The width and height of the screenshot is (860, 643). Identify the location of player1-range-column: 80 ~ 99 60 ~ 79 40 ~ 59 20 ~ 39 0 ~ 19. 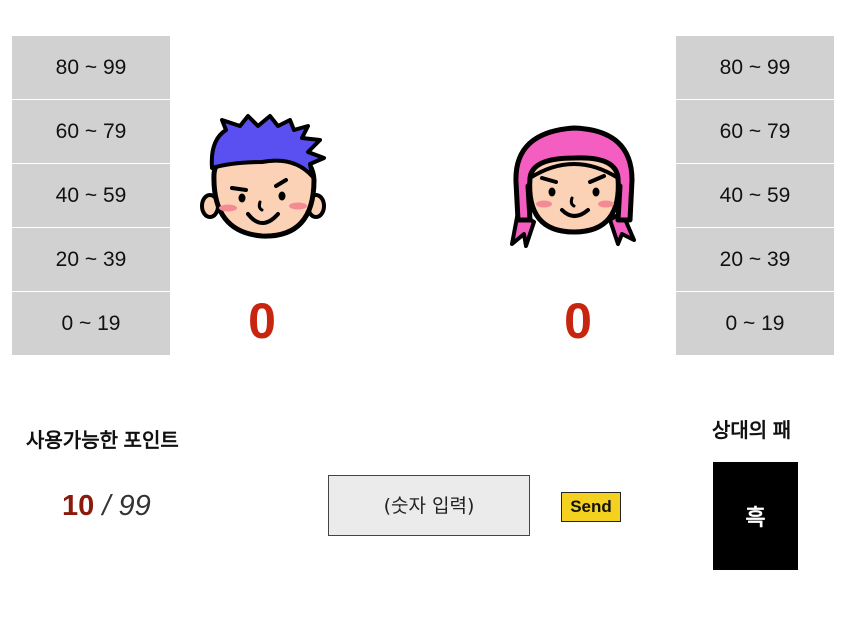
(91, 195).